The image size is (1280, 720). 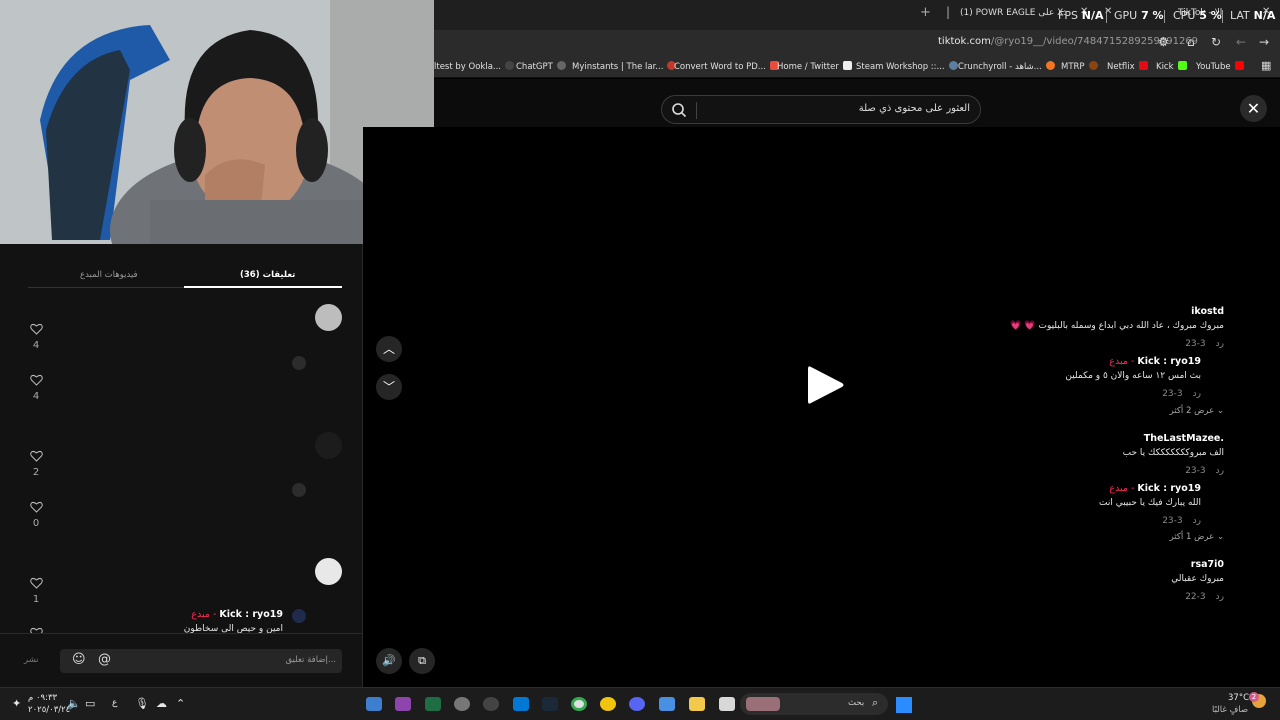 I want to click on photos-icon, so click(x=374, y=704).